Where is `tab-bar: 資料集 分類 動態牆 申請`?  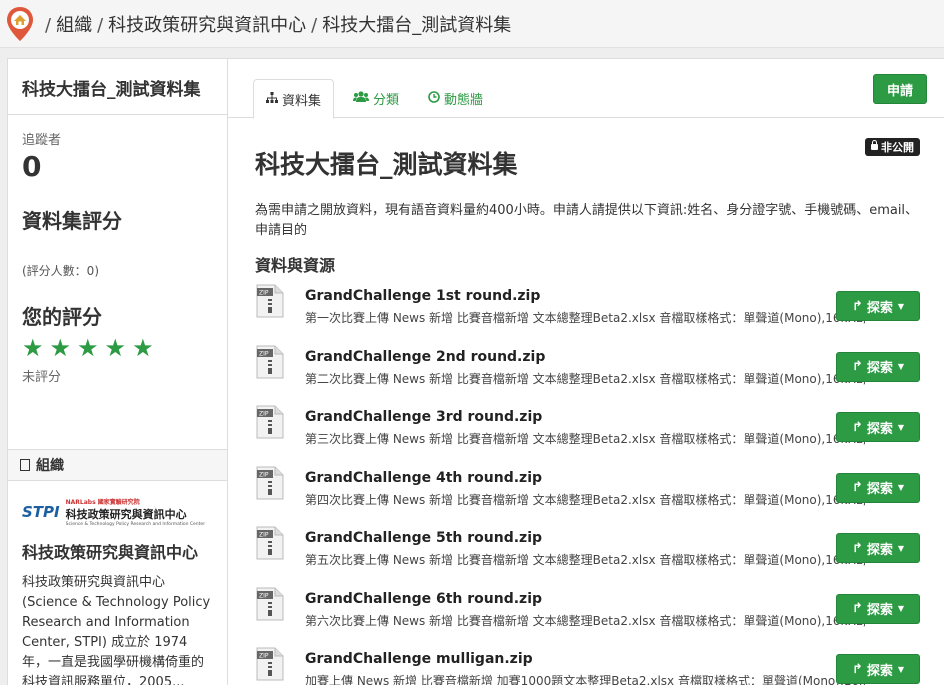 tab-bar: 資料集 分類 動態牆 申請 is located at coordinates (586, 89).